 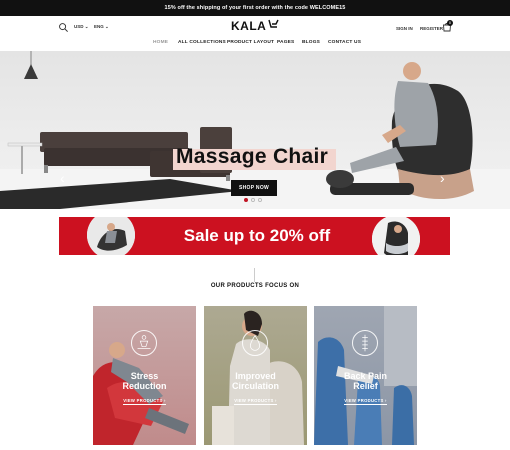 What do you see at coordinates (99, 26) in the screenshot?
I see `language-value: ENG` at bounding box center [99, 26].